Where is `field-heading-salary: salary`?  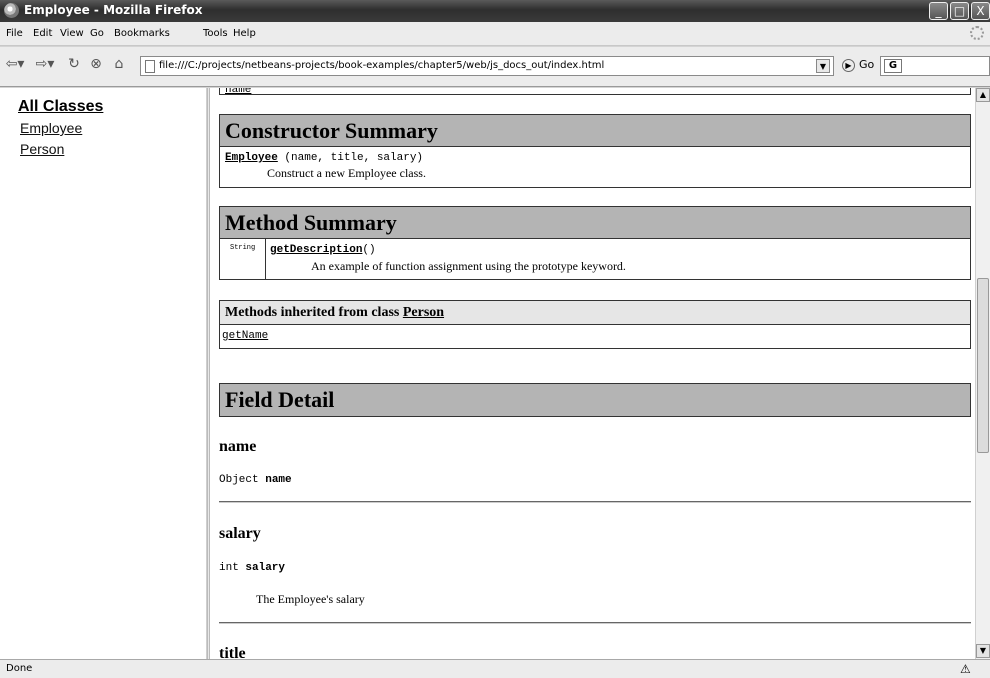
field-heading-salary: salary is located at coordinates (240, 533).